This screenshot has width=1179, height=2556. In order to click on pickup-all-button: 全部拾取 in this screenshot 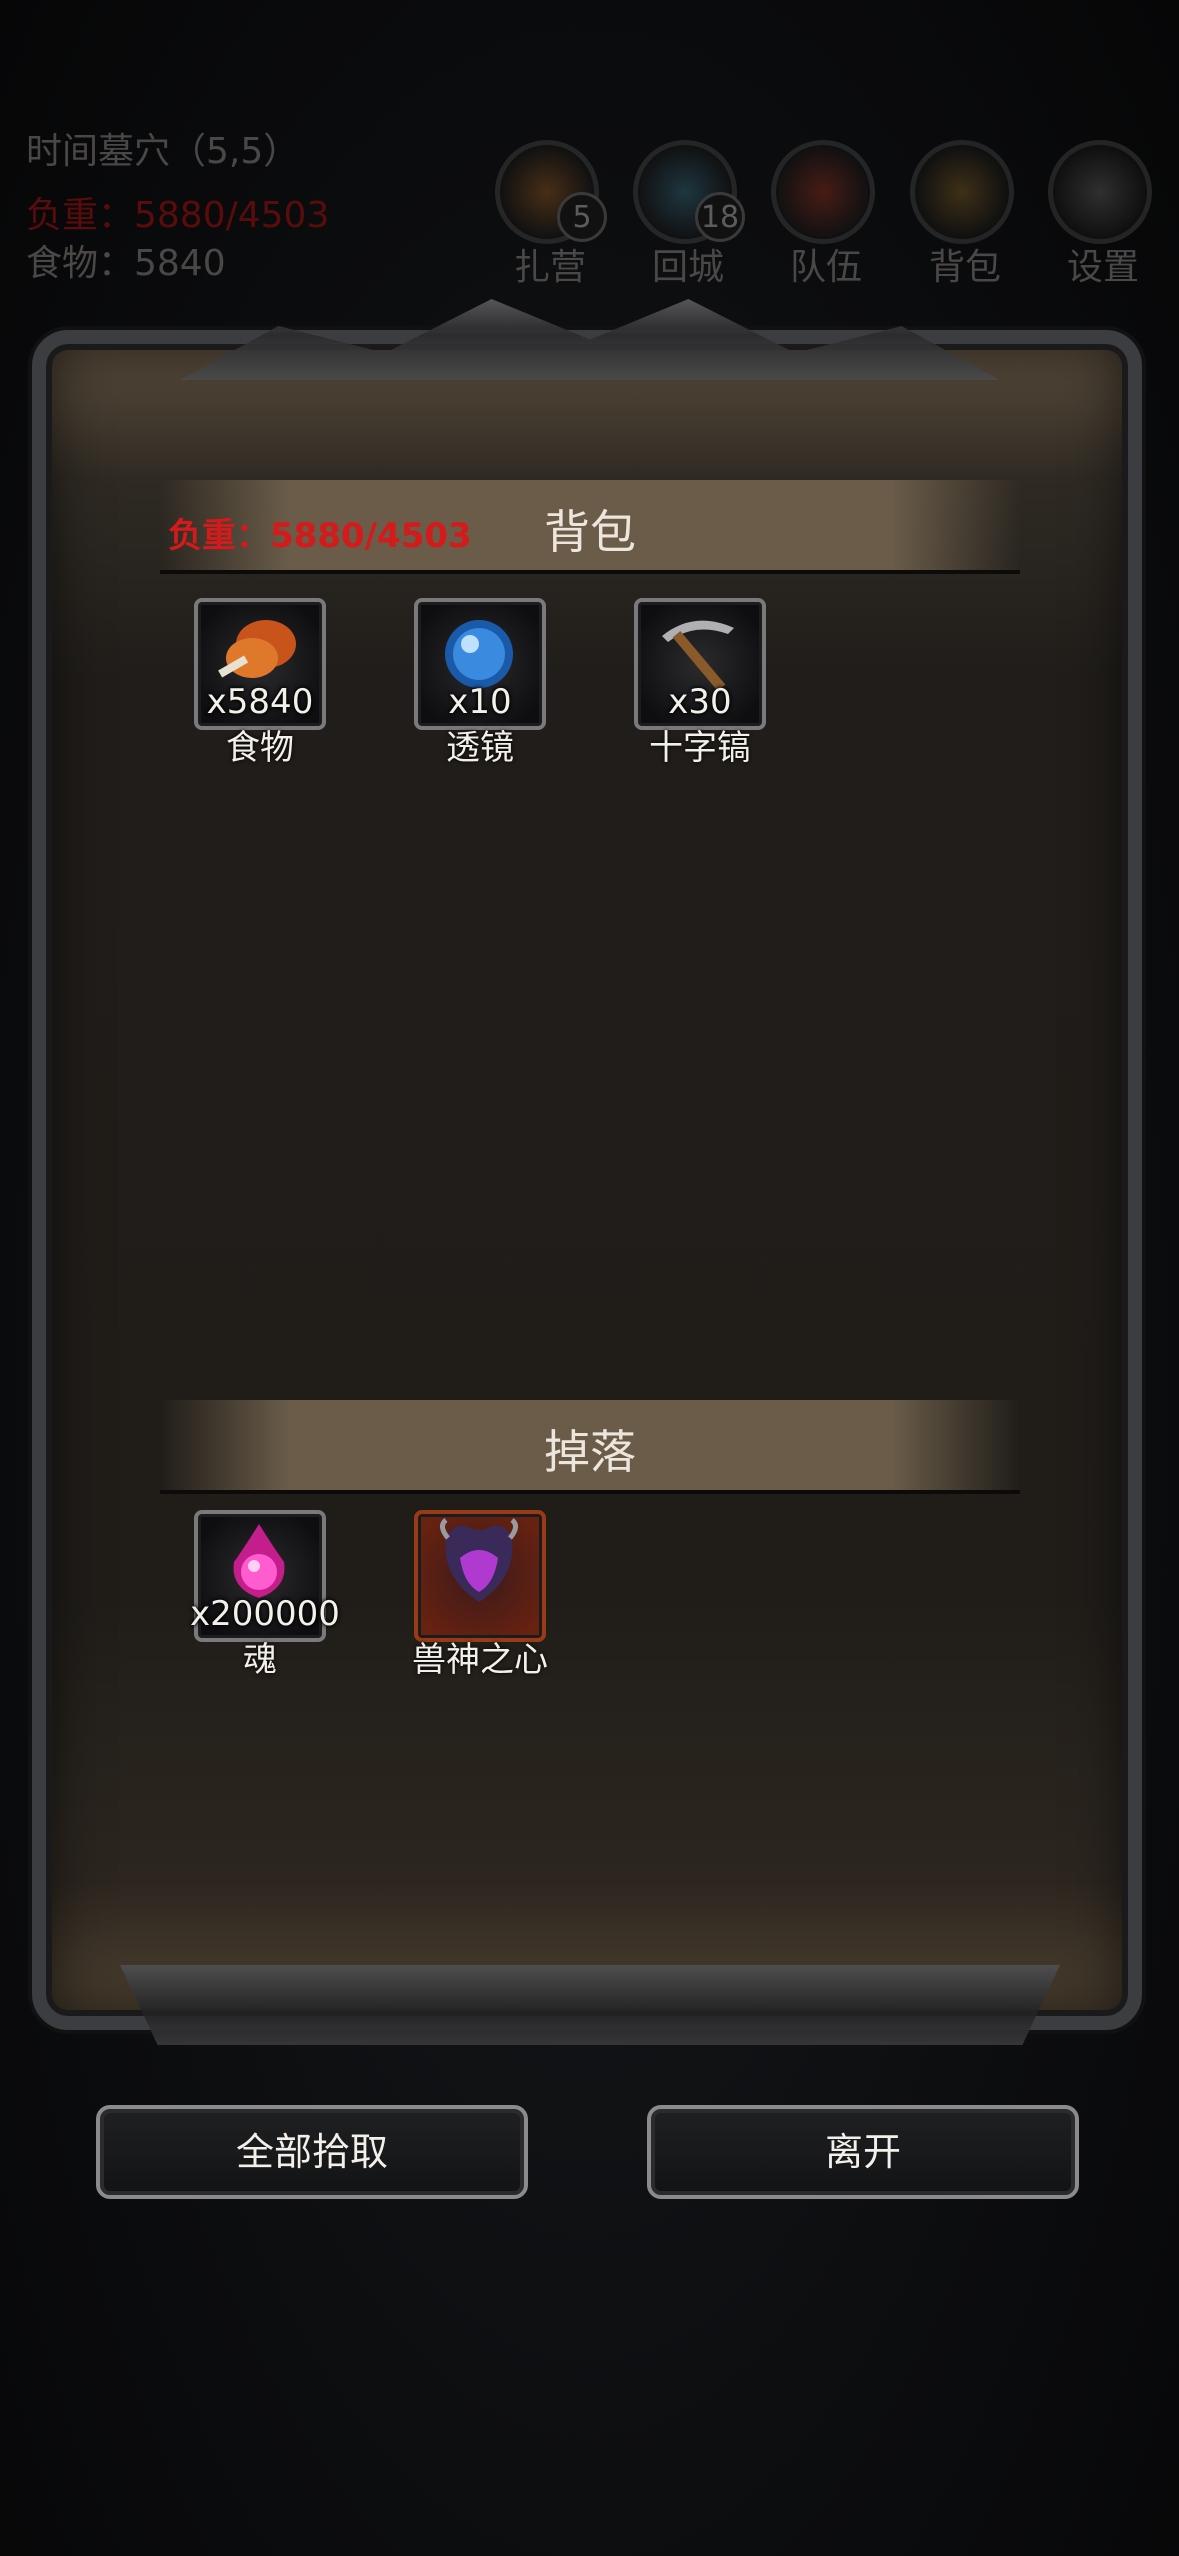, I will do `click(312, 2152)`.